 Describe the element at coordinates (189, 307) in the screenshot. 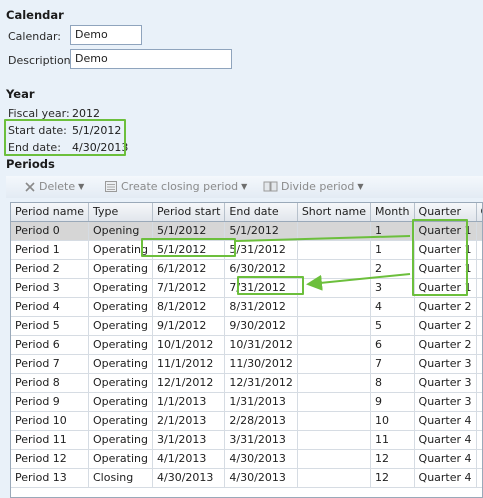

I see `table-cell: 8/1/2012` at that location.